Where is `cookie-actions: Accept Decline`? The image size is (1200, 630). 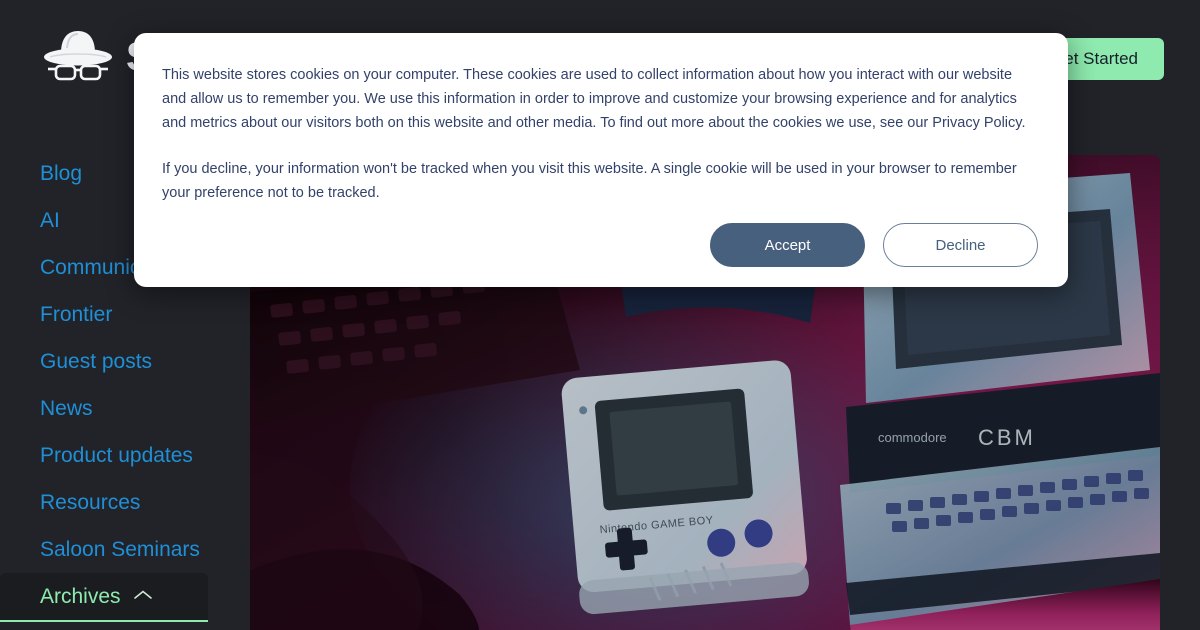 cookie-actions: Accept Decline is located at coordinates (874, 245).